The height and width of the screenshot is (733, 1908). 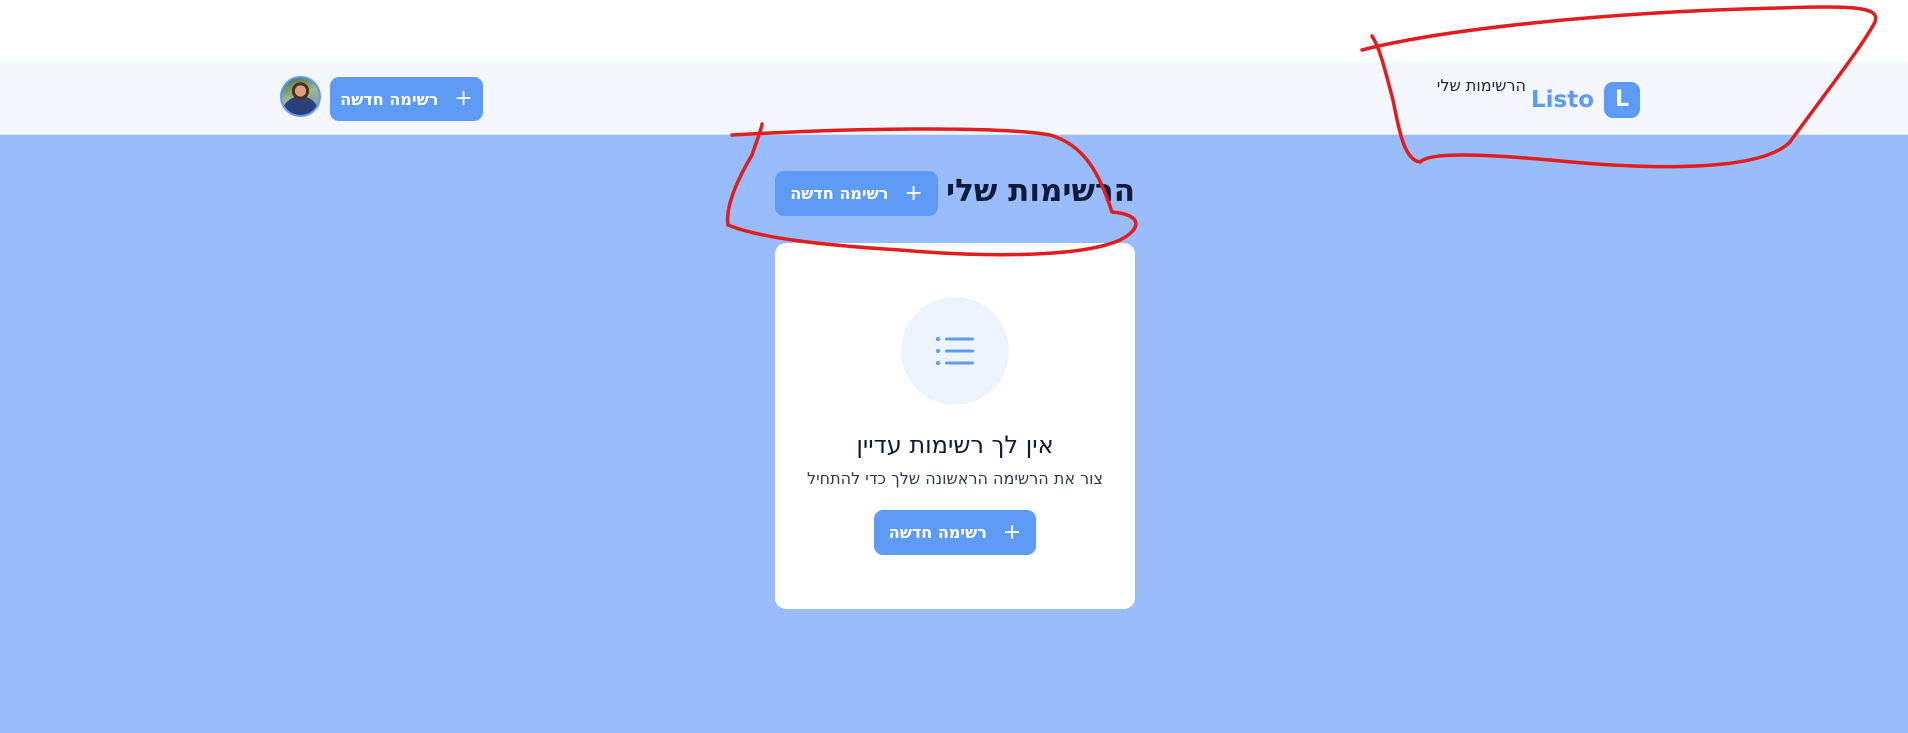 I want to click on empty-state-new-list-button: + רשימה חדשה, so click(x=955, y=532).